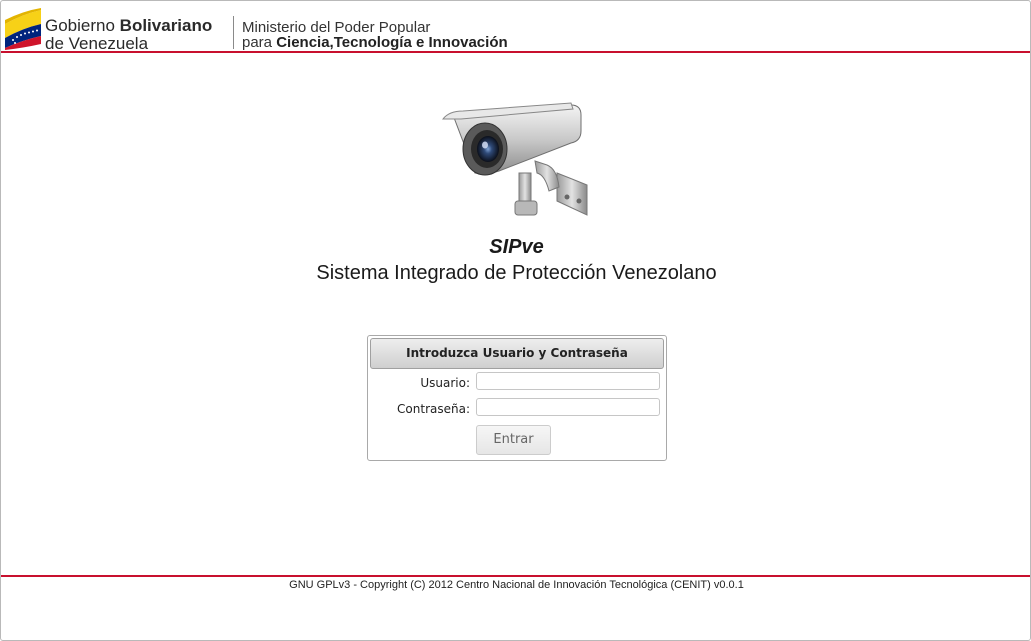 This screenshot has width=1031, height=641. What do you see at coordinates (433, 409) in the screenshot?
I see `password-label: Contraseña:` at bounding box center [433, 409].